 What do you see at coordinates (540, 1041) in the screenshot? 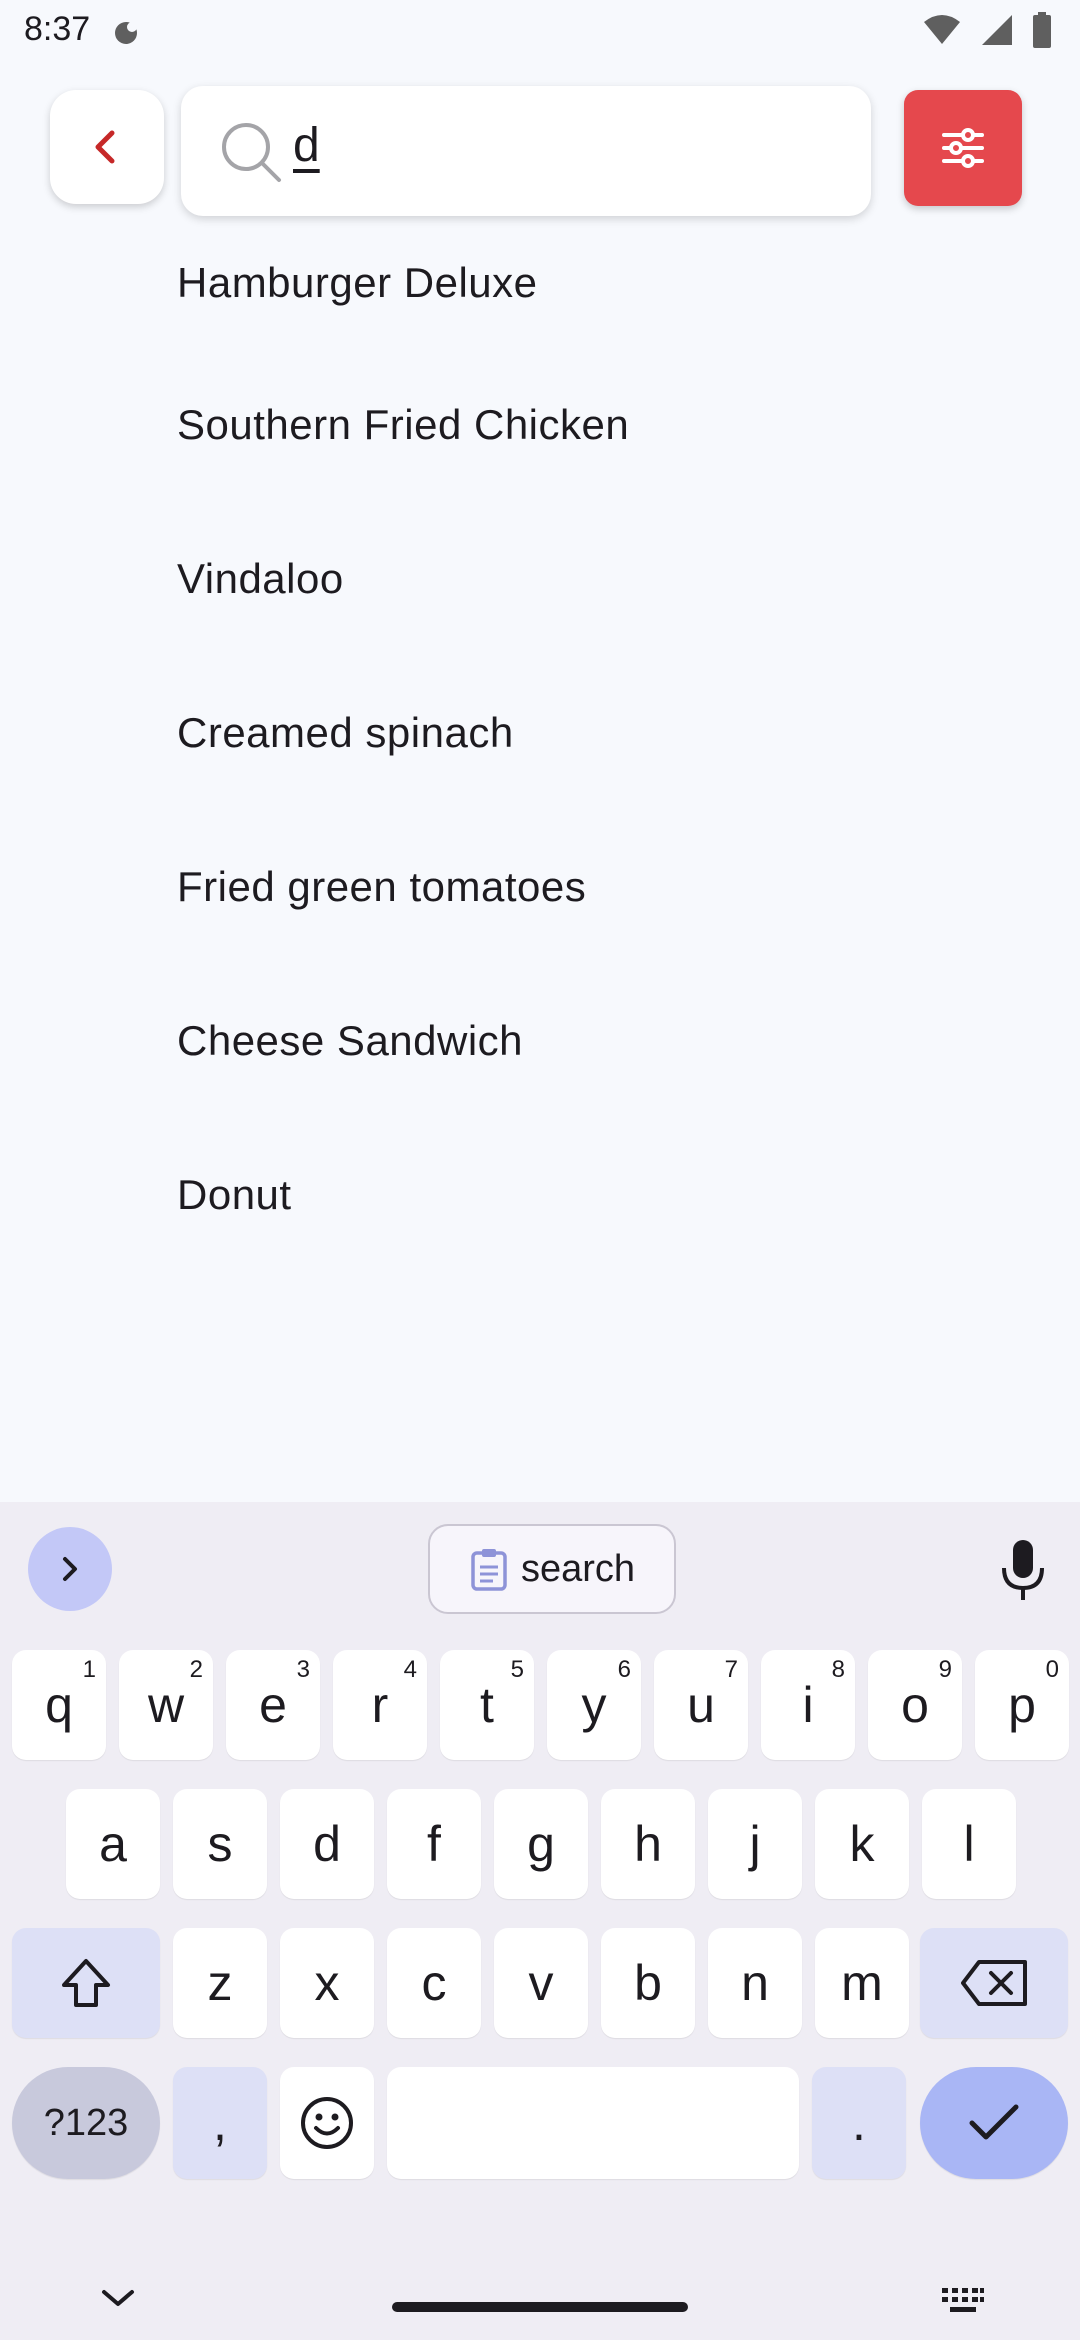
I see `list-item: Cheese Sandwich` at bounding box center [540, 1041].